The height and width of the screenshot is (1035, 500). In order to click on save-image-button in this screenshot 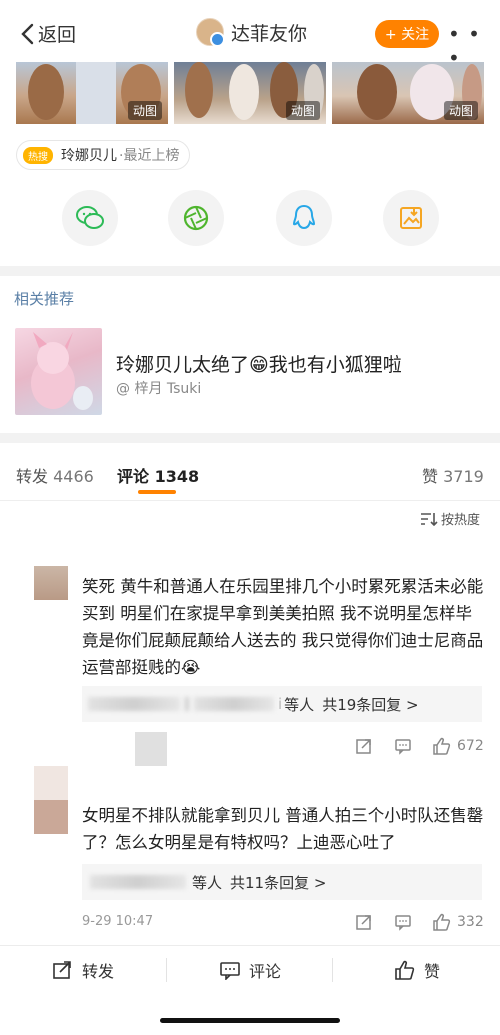, I will do `click(411, 218)`.